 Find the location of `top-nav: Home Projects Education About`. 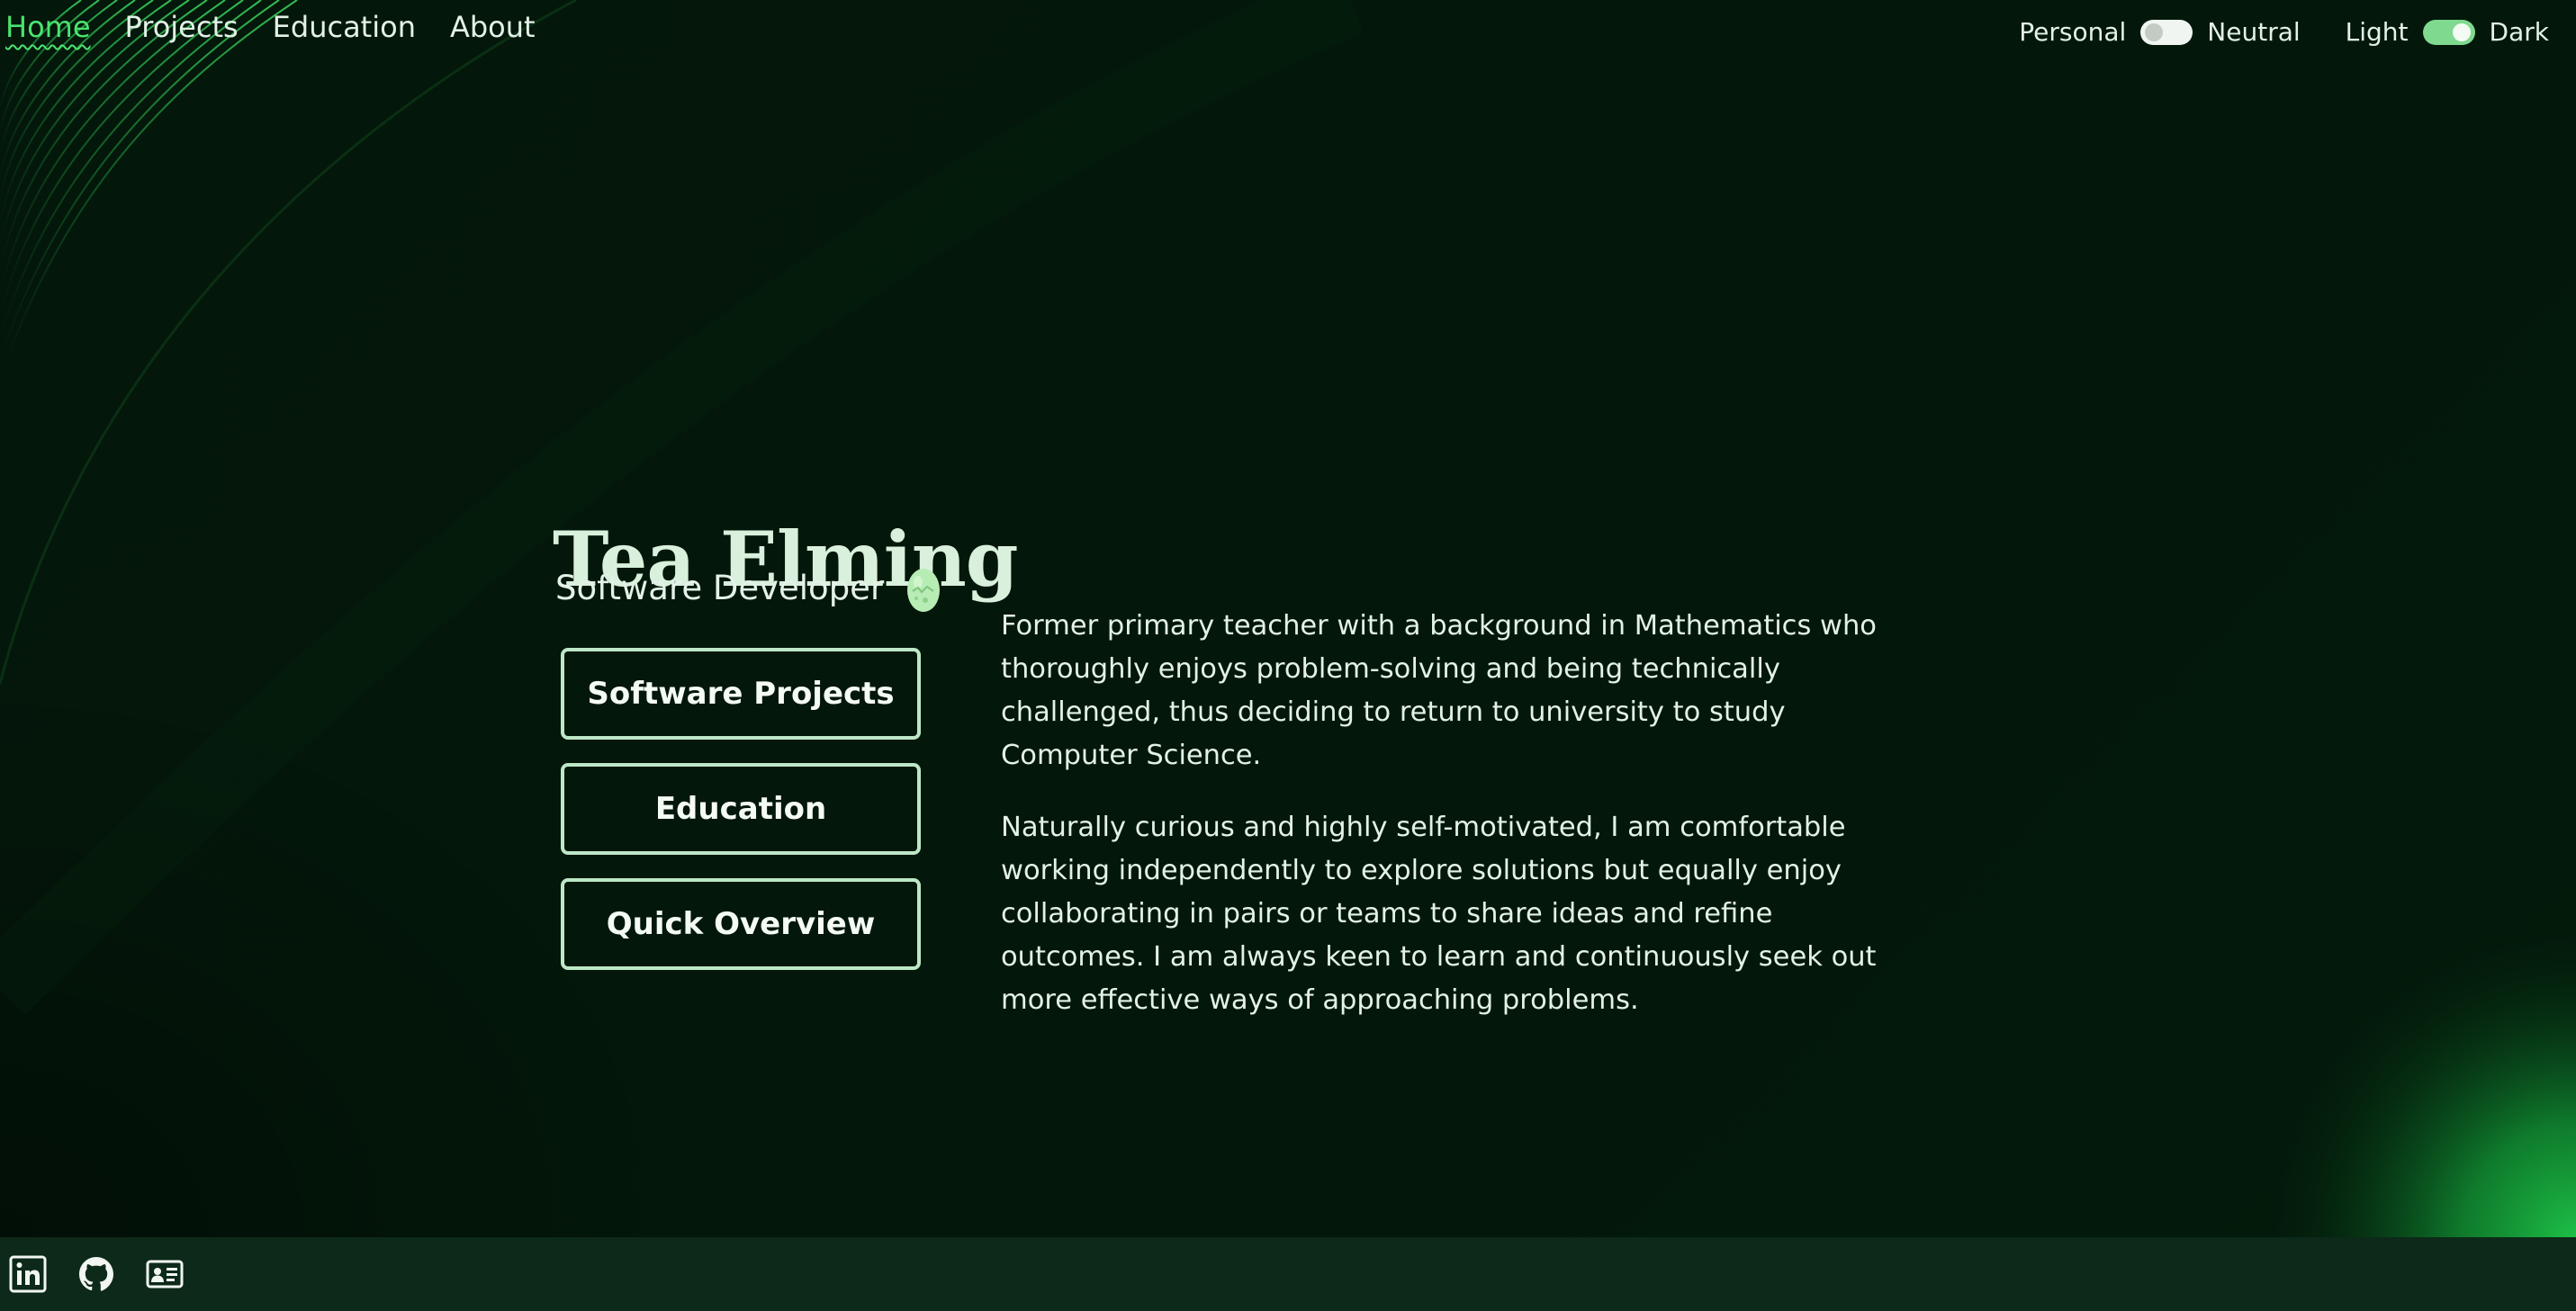

top-nav: Home Projects Education About is located at coordinates (270, 27).